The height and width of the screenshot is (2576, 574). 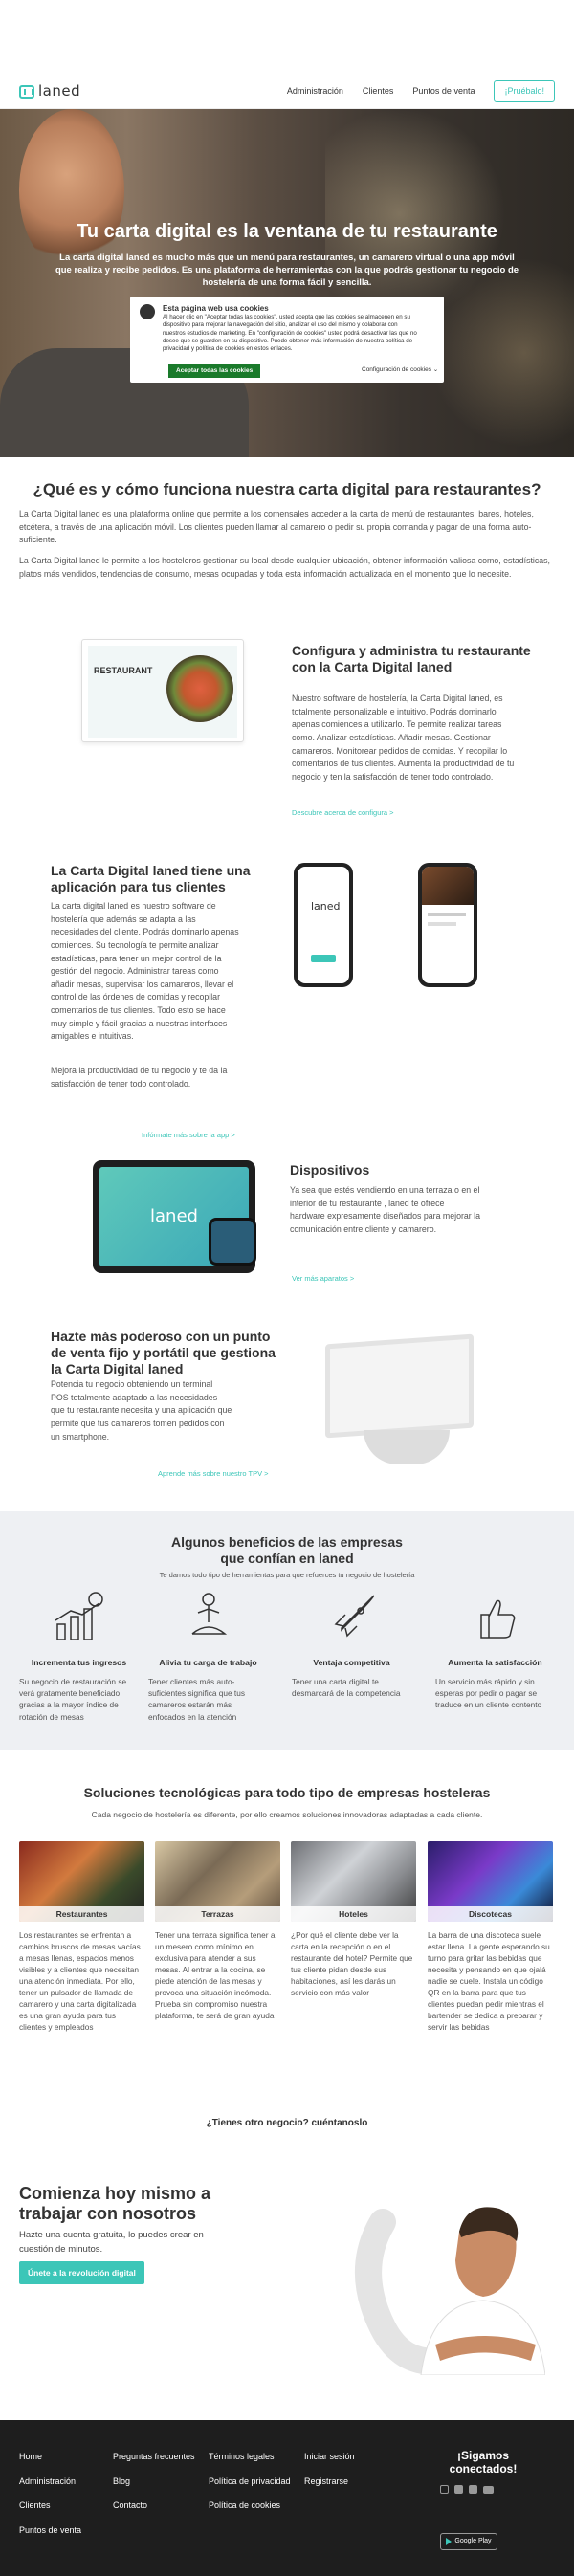 What do you see at coordinates (469, 2541) in the screenshot?
I see `google-play-badge: Google Play` at bounding box center [469, 2541].